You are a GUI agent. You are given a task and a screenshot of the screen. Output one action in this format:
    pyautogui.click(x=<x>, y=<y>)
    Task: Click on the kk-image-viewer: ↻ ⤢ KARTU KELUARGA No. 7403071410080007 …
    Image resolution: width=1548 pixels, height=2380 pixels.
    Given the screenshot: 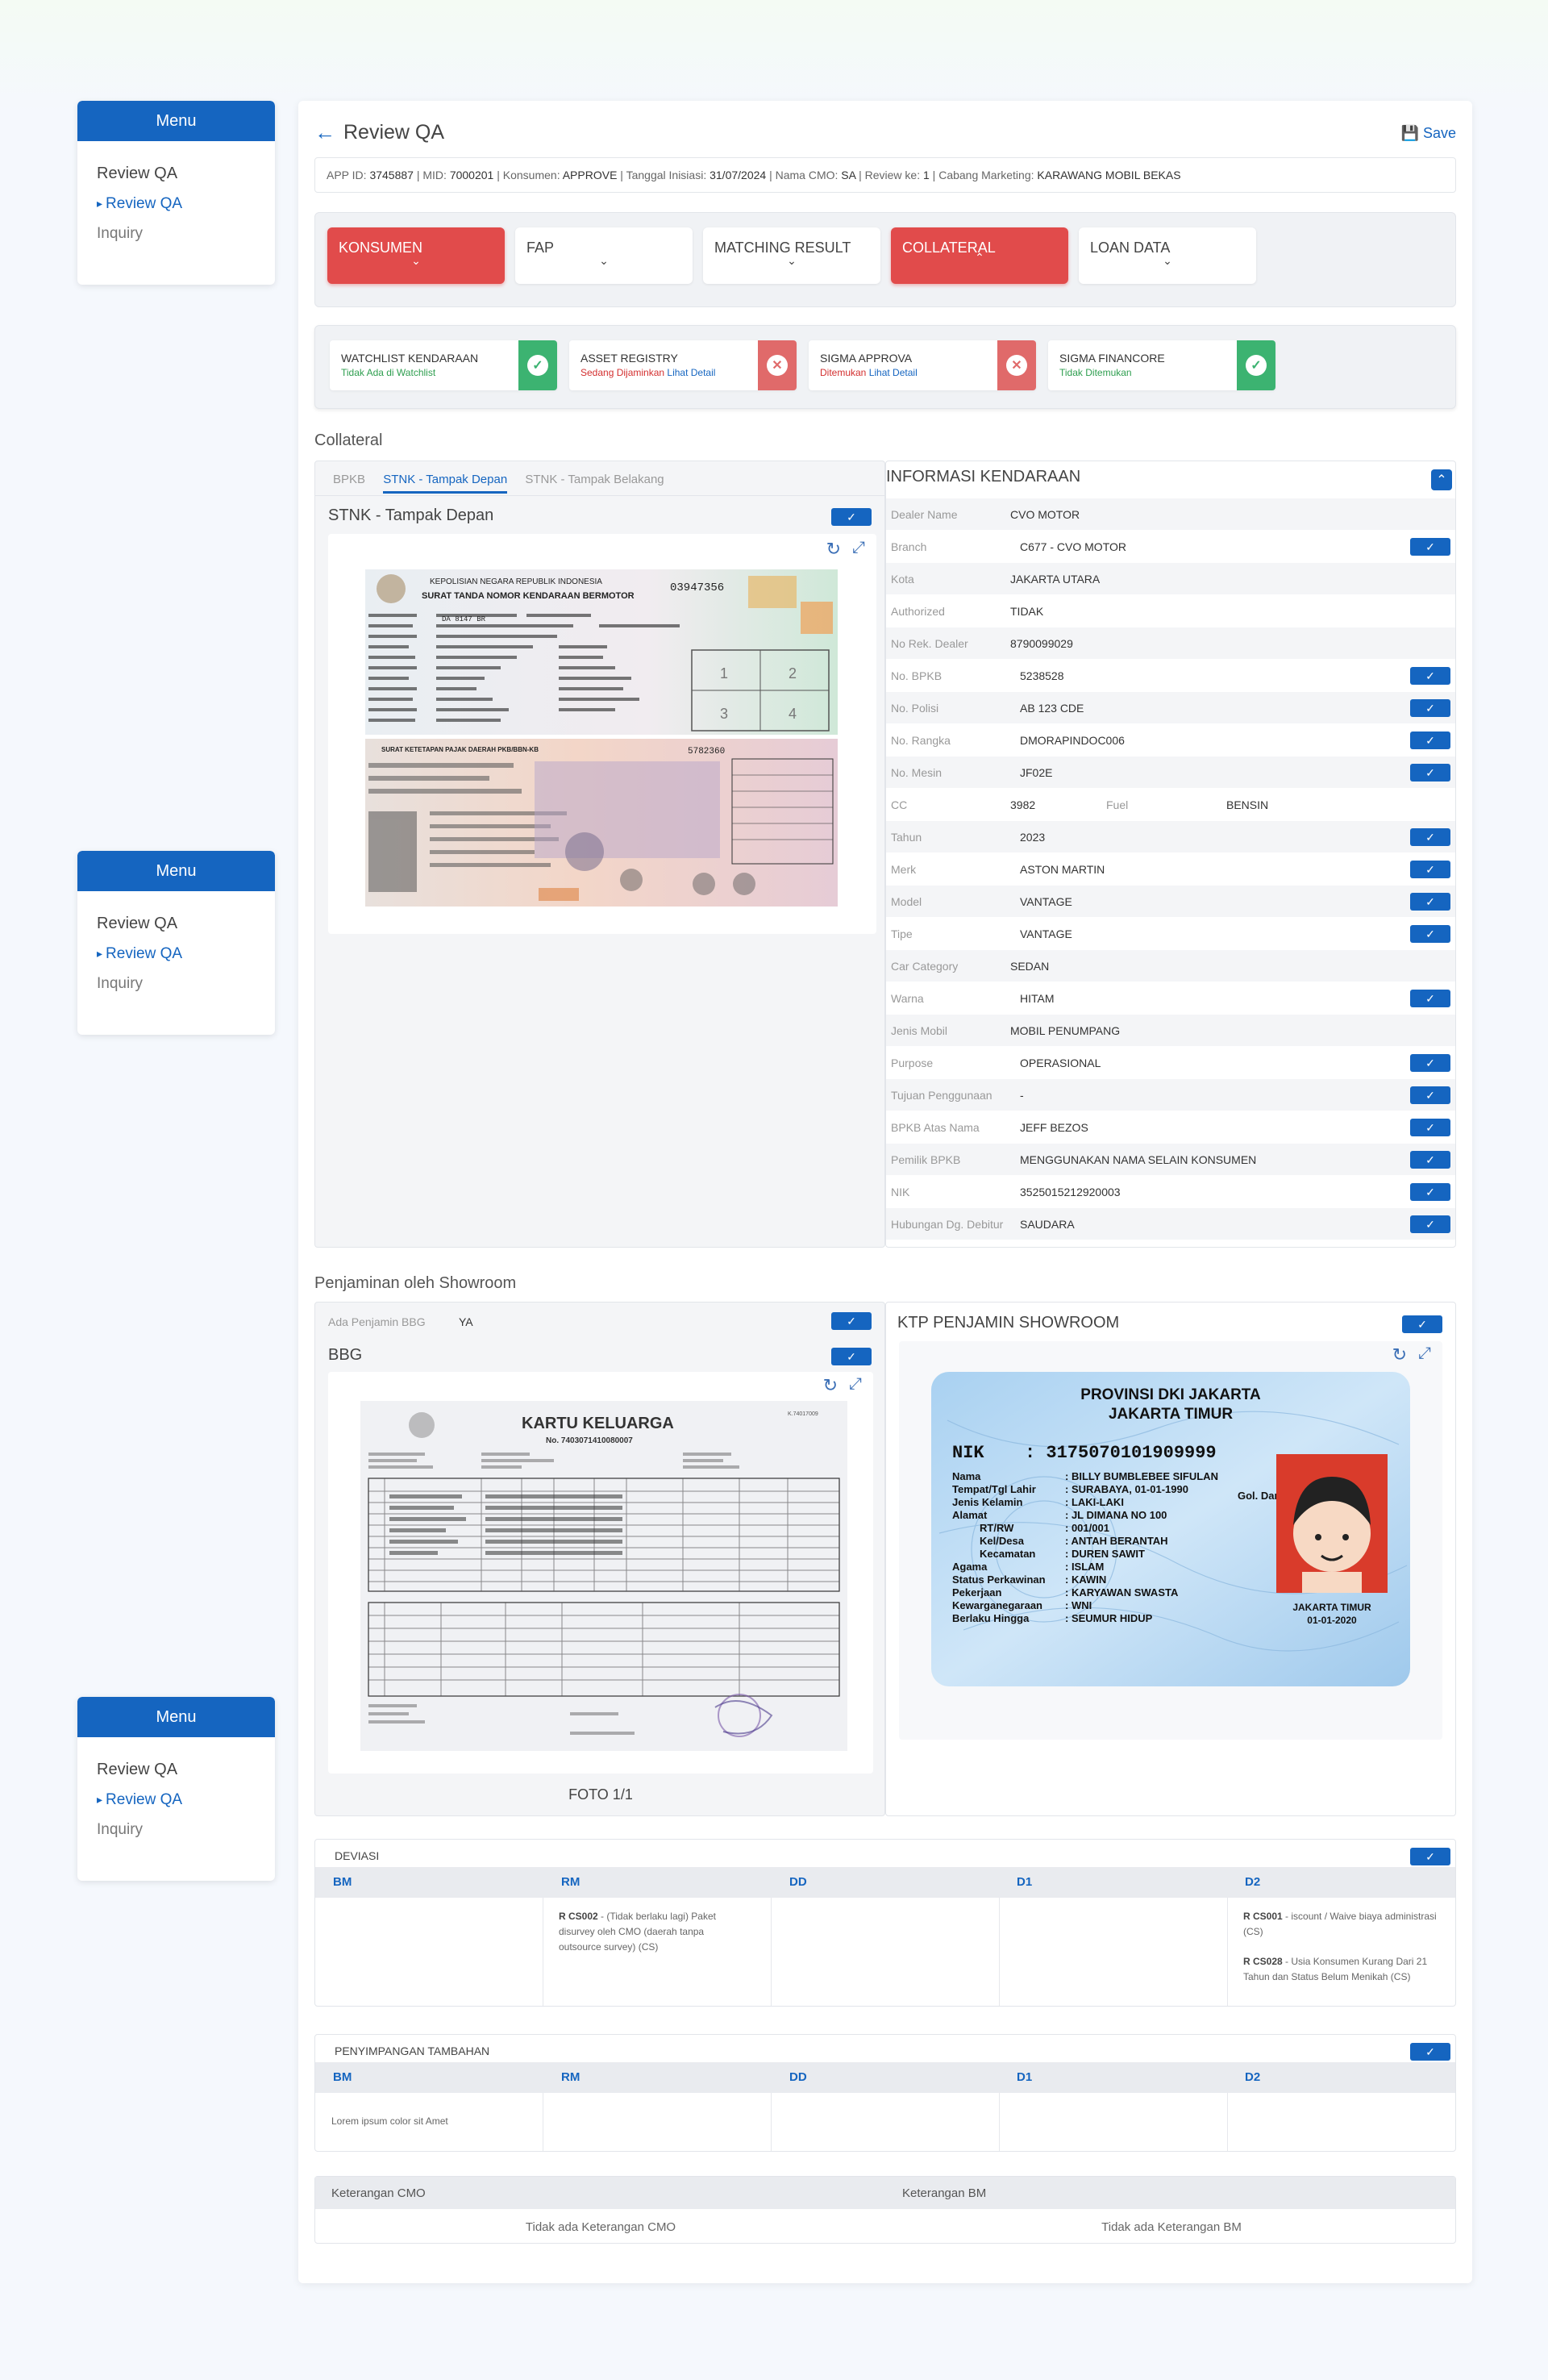 What is the action you would take?
    pyautogui.click(x=600, y=1573)
    